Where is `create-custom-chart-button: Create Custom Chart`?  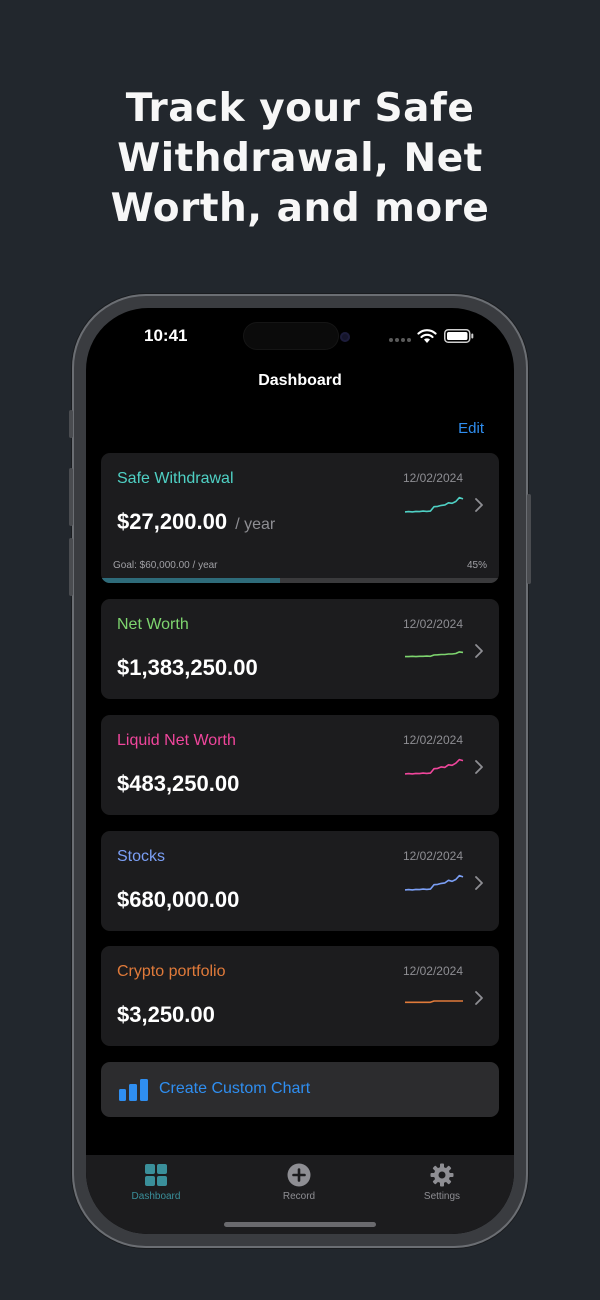 create-custom-chart-button: Create Custom Chart is located at coordinates (300, 1089).